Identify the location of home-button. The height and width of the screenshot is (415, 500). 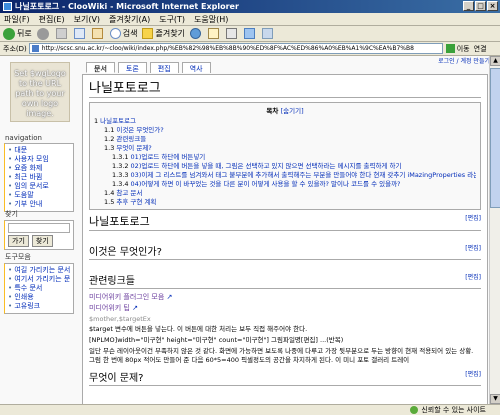
(98, 33).